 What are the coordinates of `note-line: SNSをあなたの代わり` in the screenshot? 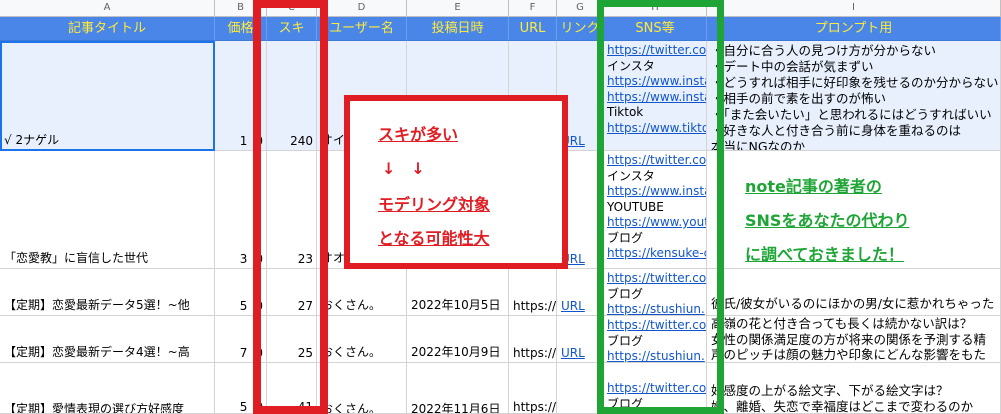 It's located at (827, 220).